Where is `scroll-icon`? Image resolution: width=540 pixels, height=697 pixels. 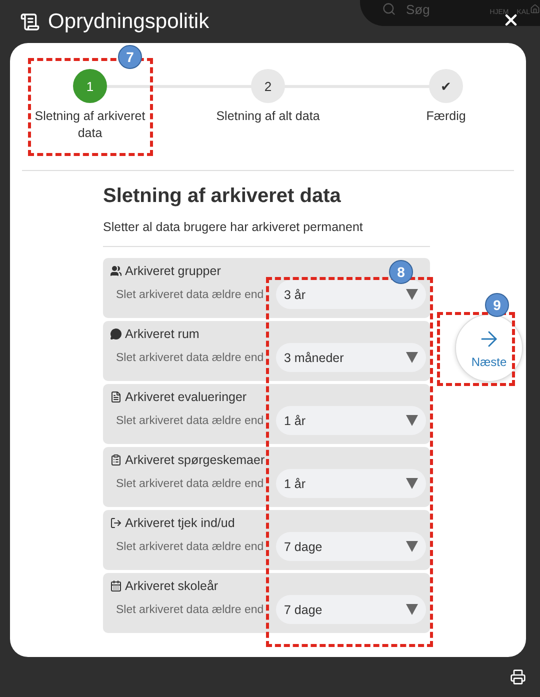 scroll-icon is located at coordinates (30, 22).